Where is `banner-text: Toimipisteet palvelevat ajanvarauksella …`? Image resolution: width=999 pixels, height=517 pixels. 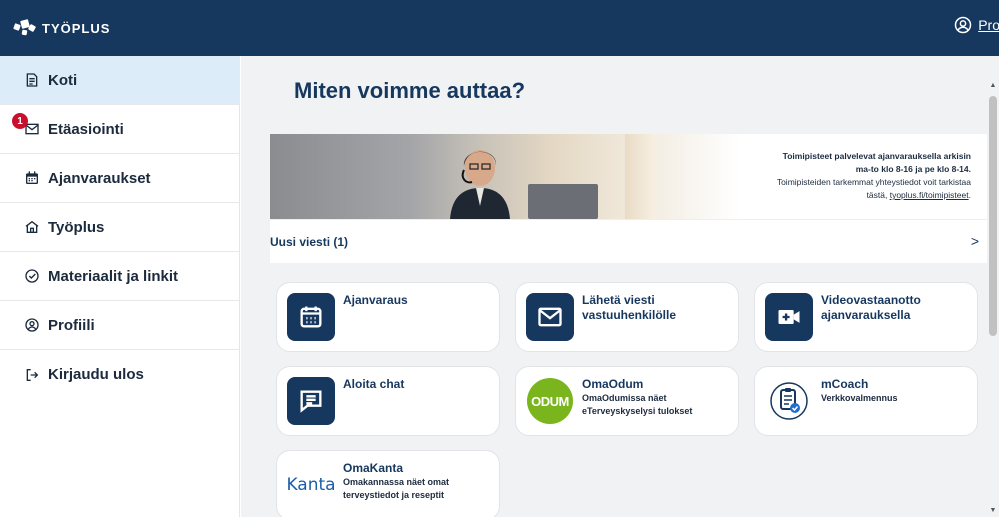 banner-text: Toimipisteet palvelevat ajanvarauksella … is located at coordinates (841, 176).